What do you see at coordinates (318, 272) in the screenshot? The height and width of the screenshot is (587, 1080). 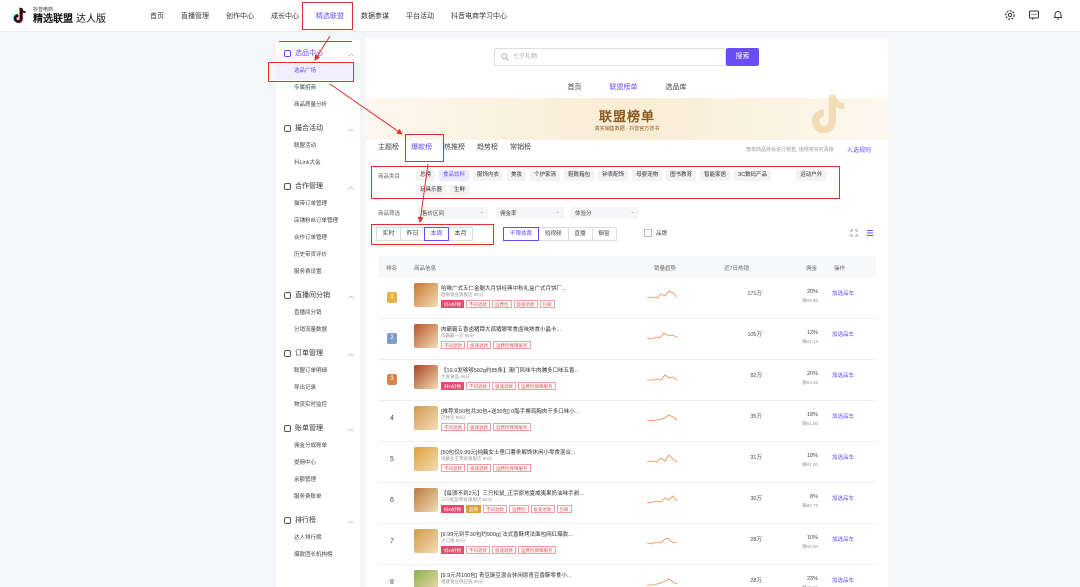 I see `sidebar-item: 服务费设置` at bounding box center [318, 272].